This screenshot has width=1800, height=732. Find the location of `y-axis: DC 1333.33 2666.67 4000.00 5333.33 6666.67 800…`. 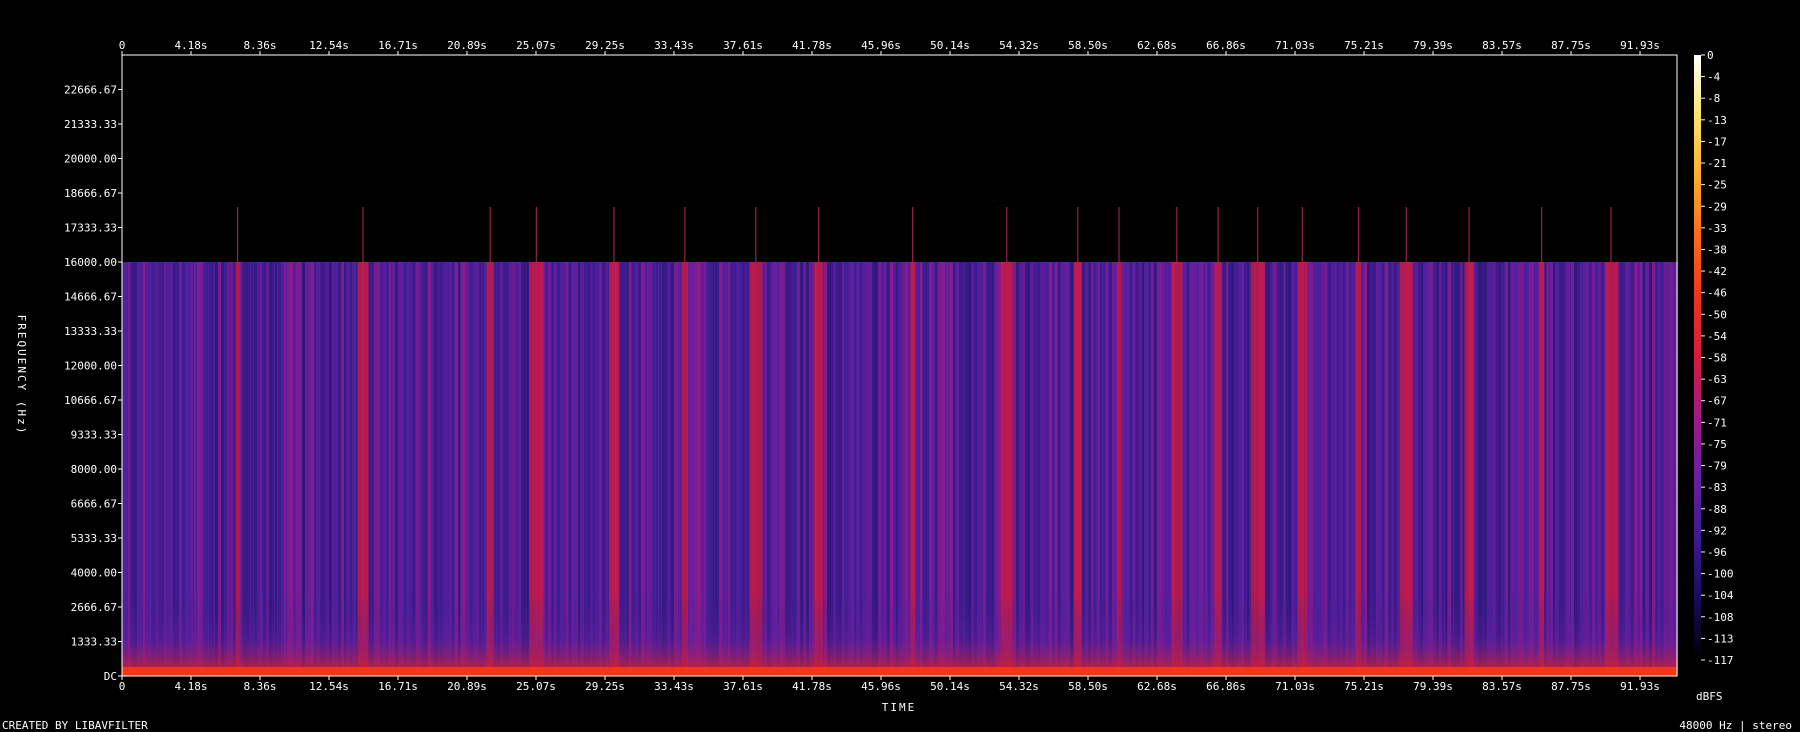

y-axis: DC 1333.33 2666.67 4000.00 5333.33 6666.67 800… is located at coordinates (93, 383).